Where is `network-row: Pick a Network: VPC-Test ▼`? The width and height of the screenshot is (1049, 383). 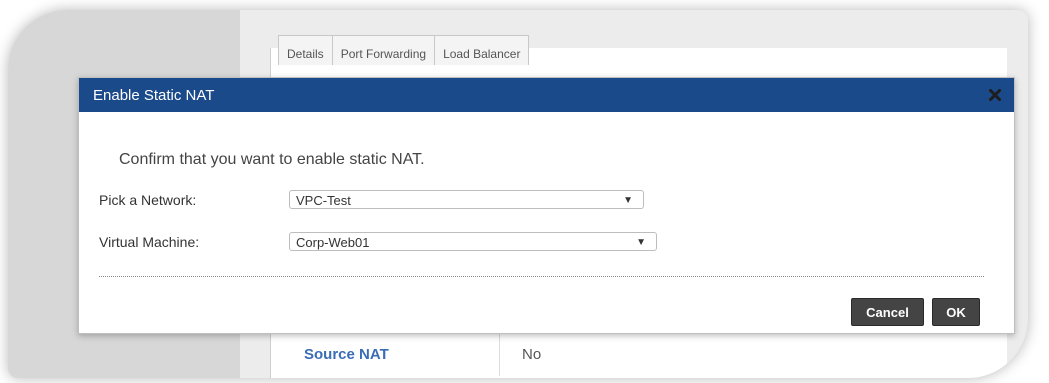 network-row: Pick a Network: VPC-Test ▼ is located at coordinates (371, 199).